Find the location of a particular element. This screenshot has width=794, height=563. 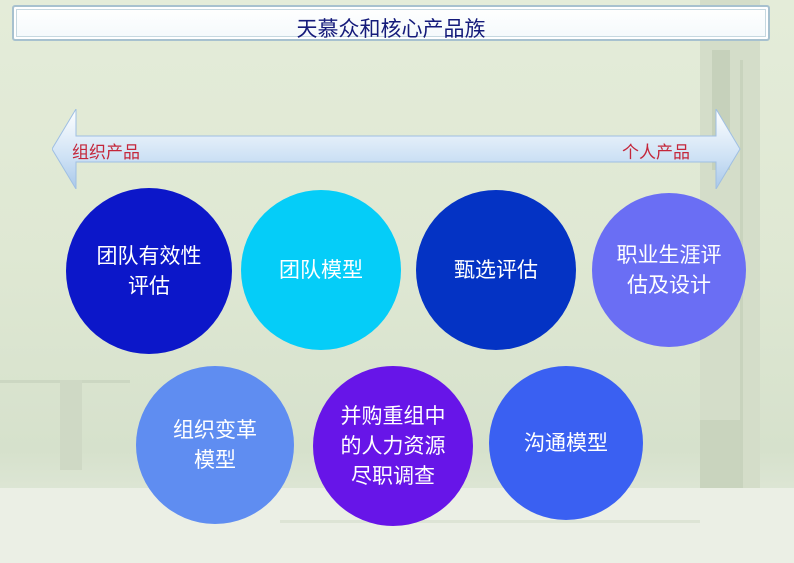

page-title: 天慕众和核心产品族 is located at coordinates (391, 29).